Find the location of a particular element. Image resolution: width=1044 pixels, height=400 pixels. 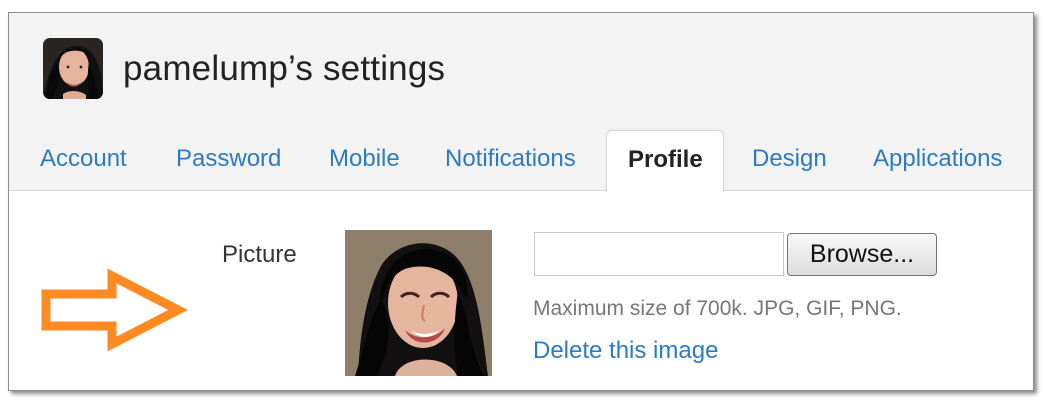

avatar-image is located at coordinates (73, 68).